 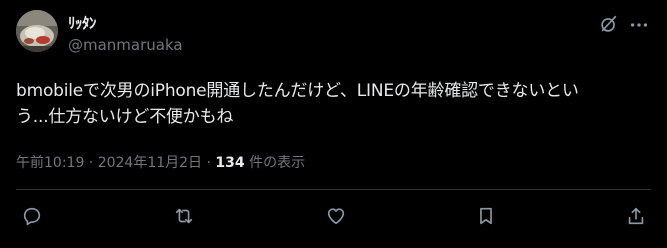 What do you see at coordinates (336, 216) in the screenshot?
I see `like-icon` at bounding box center [336, 216].